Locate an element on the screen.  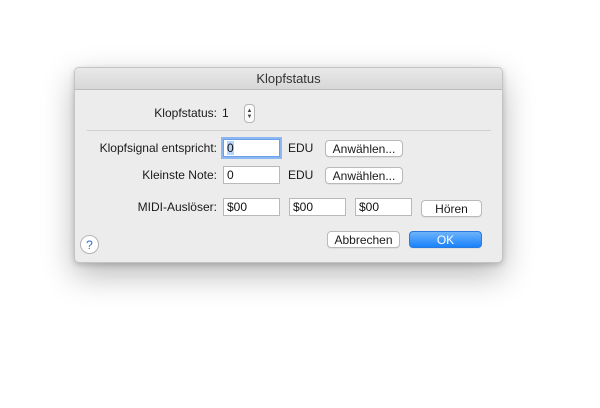
chevron-down-icon: ▼ is located at coordinates (249, 116).